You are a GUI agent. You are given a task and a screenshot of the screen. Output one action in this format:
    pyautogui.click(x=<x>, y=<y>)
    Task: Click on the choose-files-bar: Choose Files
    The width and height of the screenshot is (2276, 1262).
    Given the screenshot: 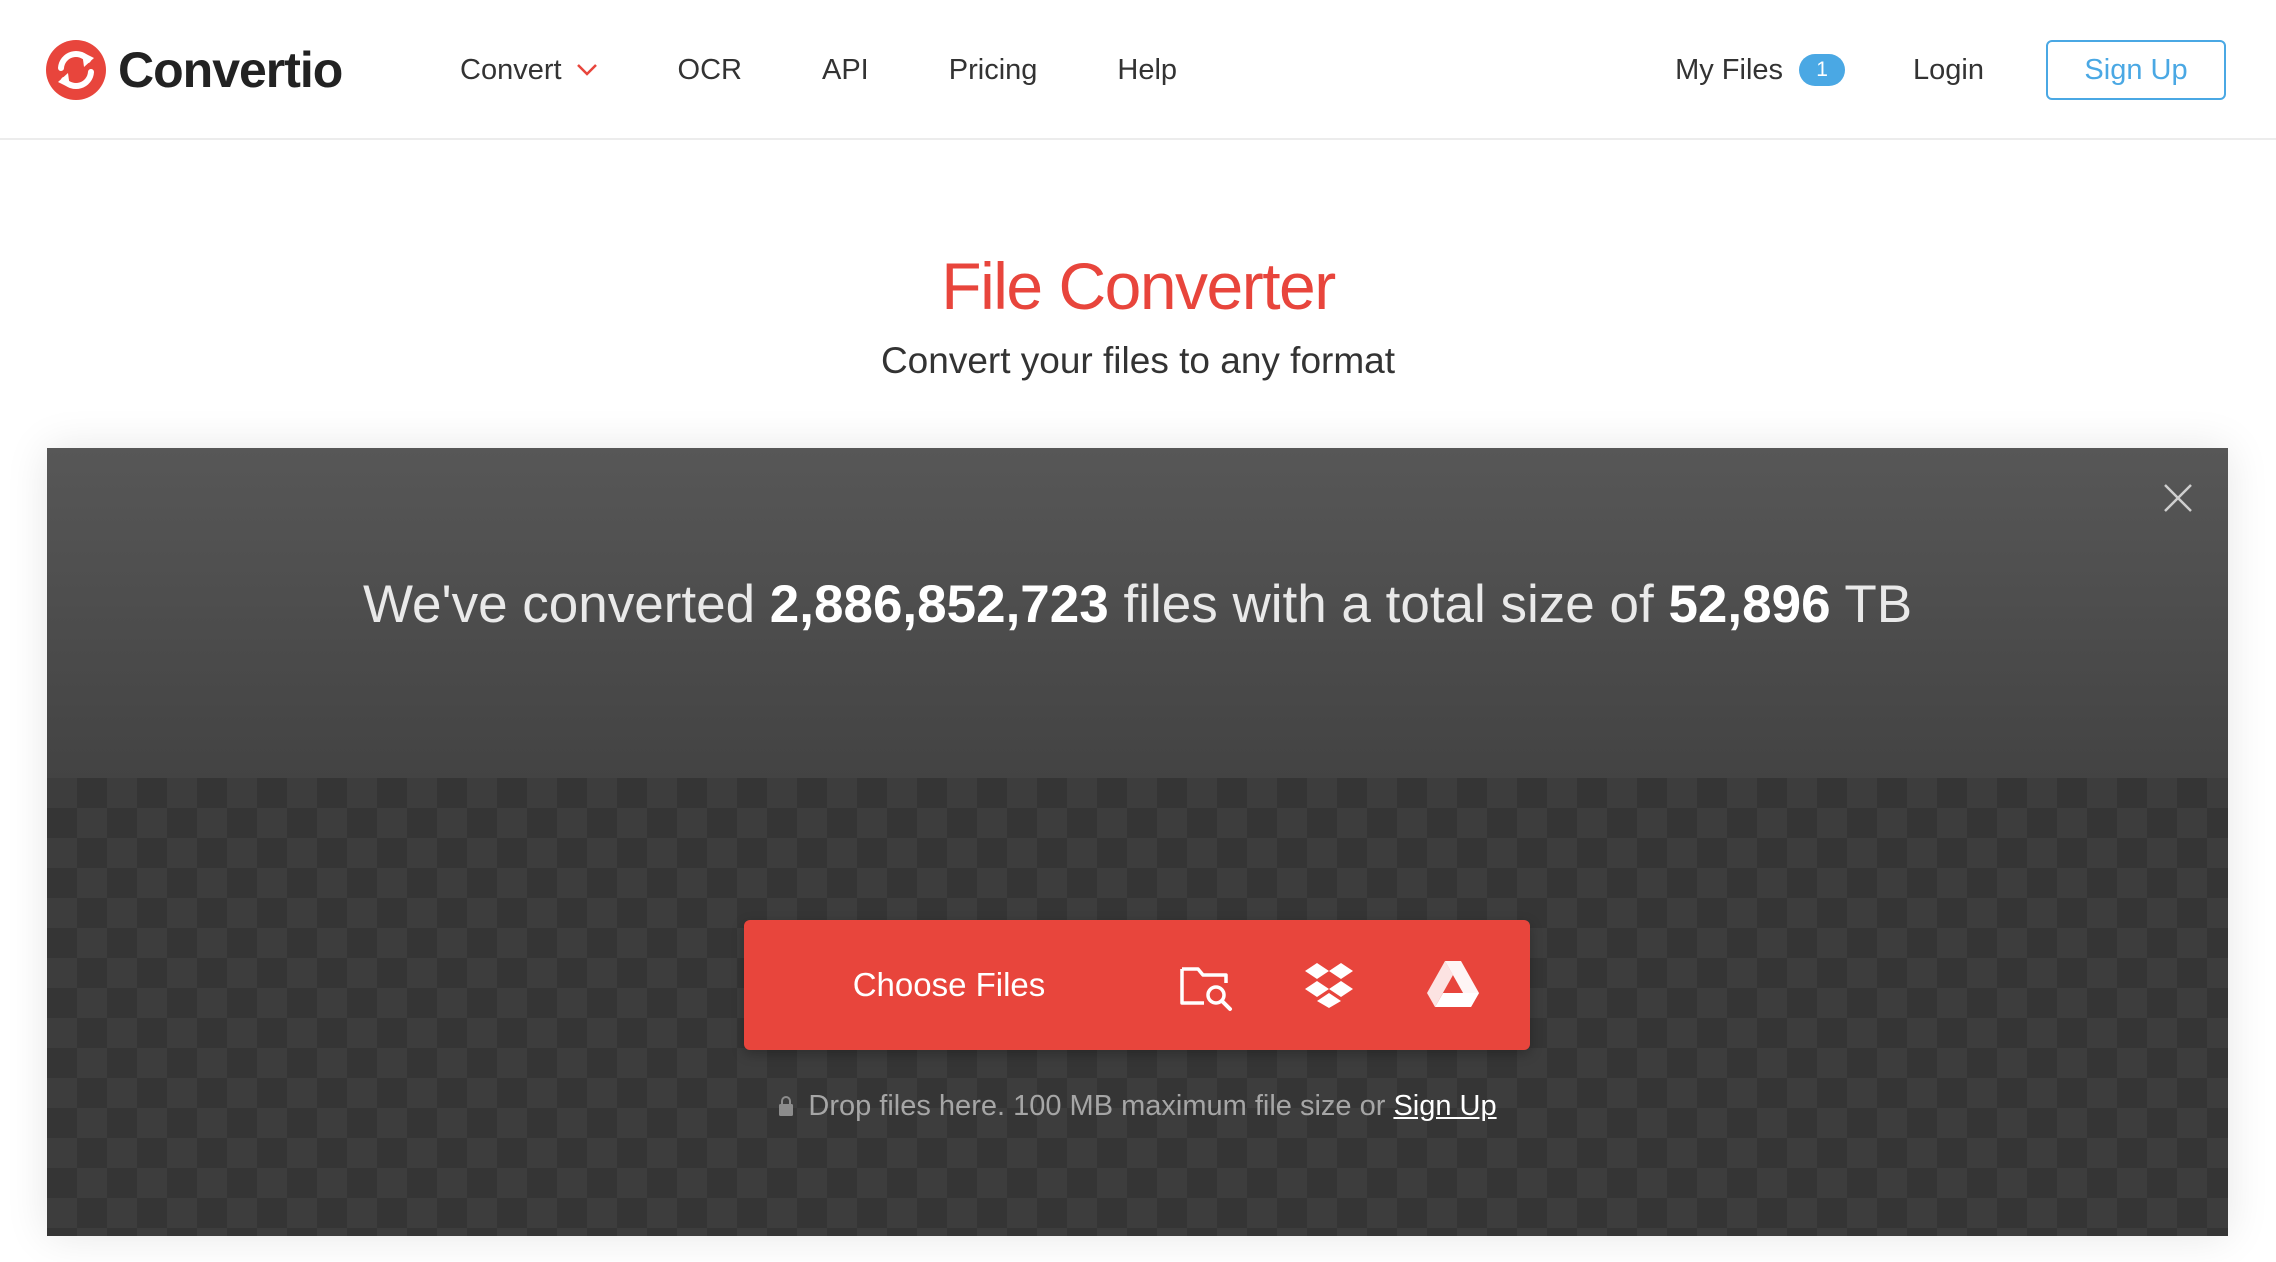 What is the action you would take?
    pyautogui.click(x=1137, y=985)
    